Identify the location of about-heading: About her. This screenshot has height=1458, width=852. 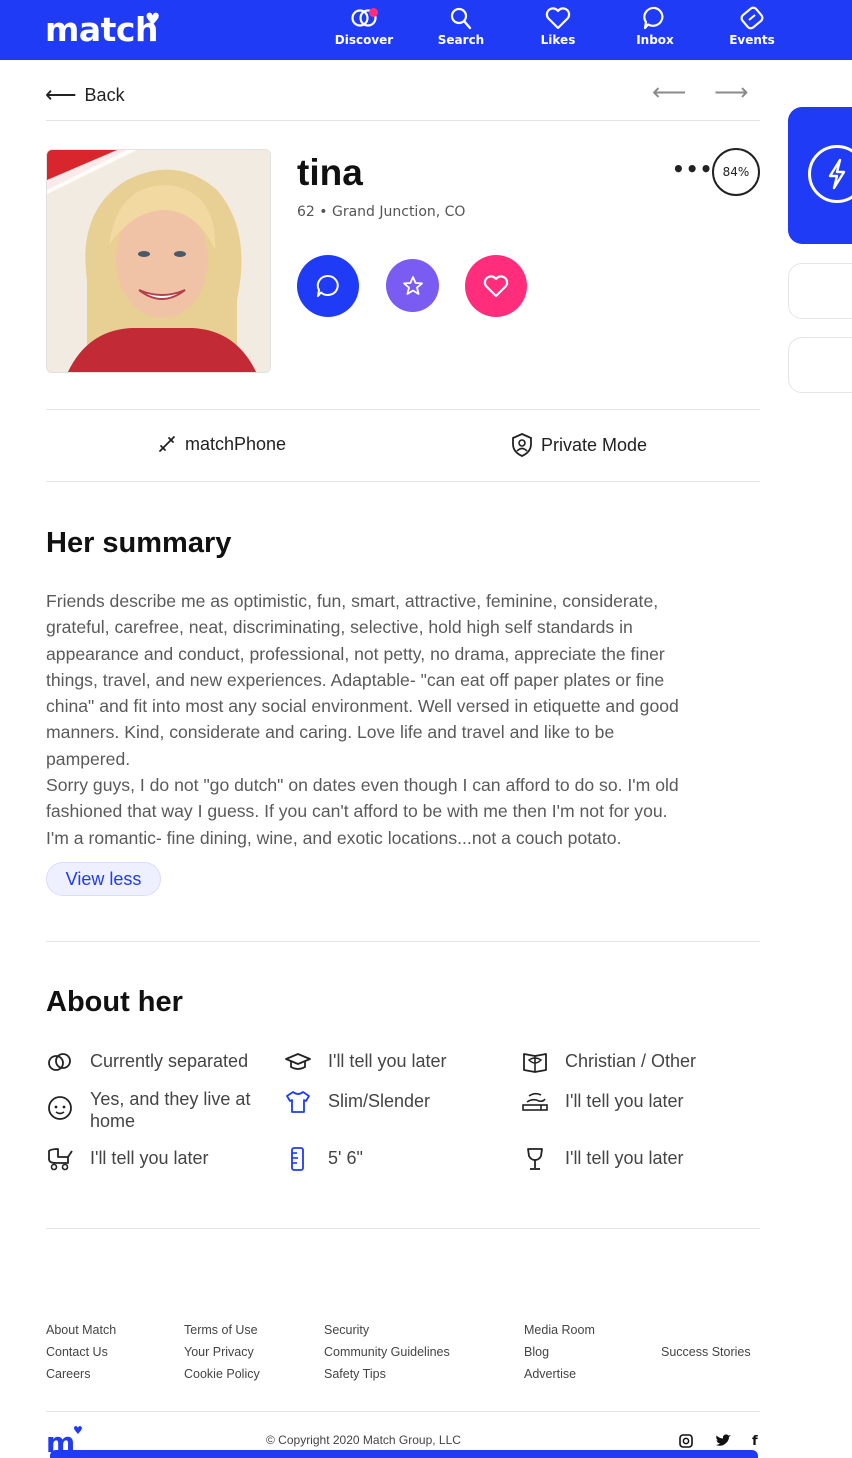
(114, 1002).